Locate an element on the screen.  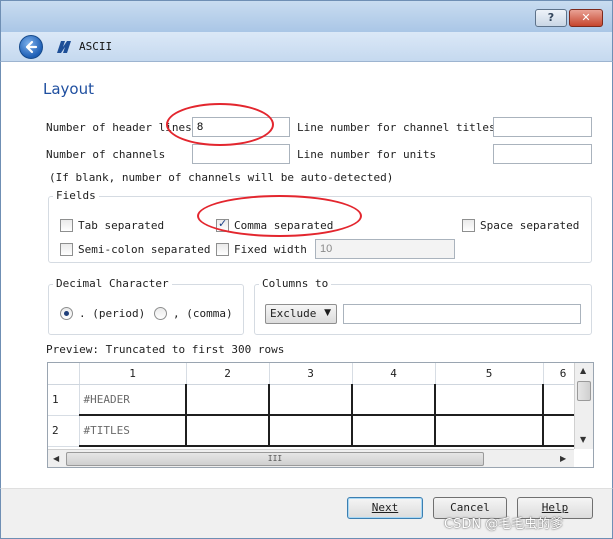
table-row: 2 #TITLES is located at coordinates (316, 431).